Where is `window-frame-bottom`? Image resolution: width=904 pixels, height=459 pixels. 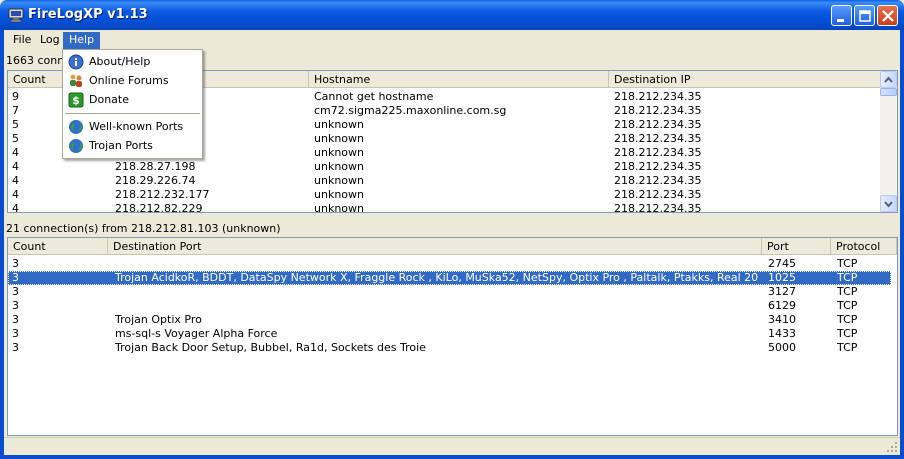
window-frame-bottom is located at coordinates (452, 457).